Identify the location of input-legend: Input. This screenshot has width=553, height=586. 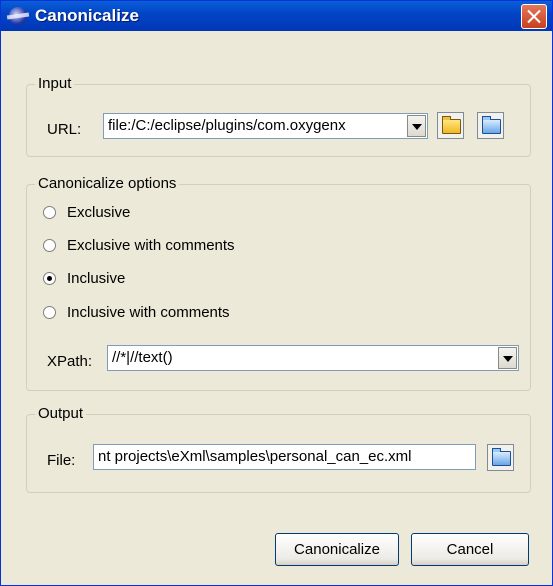
(55, 83).